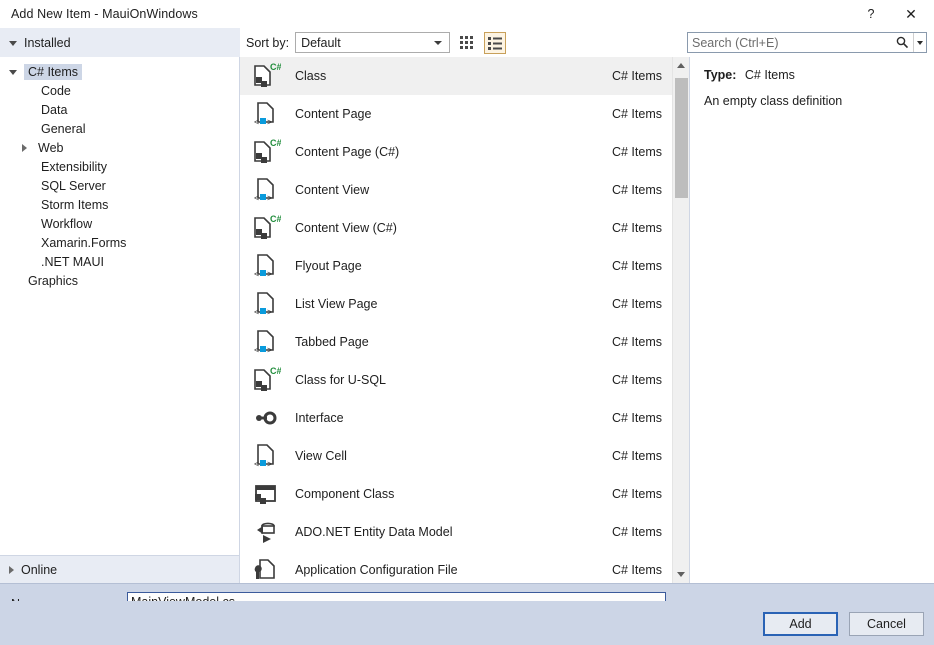 This screenshot has height=645, width=934. I want to click on tree-node-web: Web, so click(119, 147).